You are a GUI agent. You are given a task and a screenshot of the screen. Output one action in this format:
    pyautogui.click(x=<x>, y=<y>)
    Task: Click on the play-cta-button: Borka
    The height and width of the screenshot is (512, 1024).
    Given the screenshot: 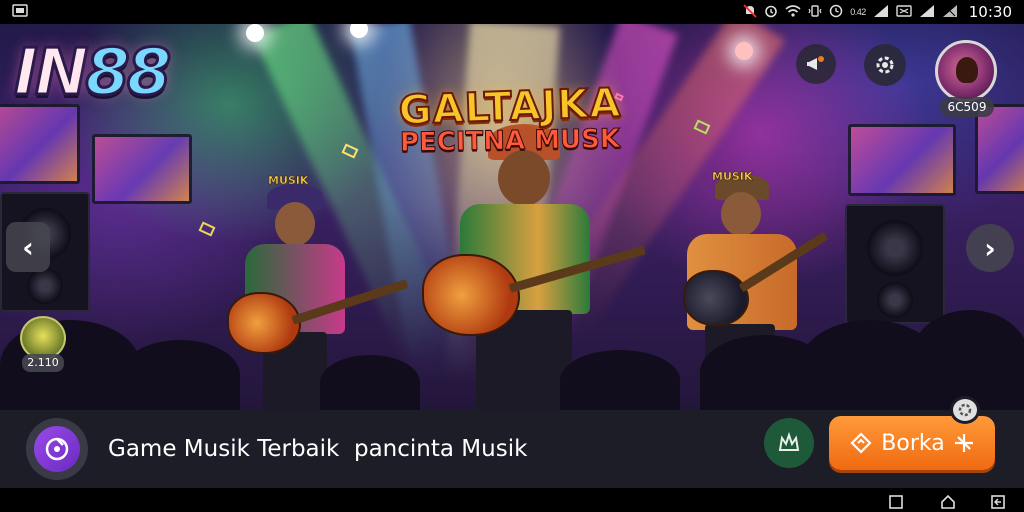 What is the action you would take?
    pyautogui.click(x=912, y=443)
    